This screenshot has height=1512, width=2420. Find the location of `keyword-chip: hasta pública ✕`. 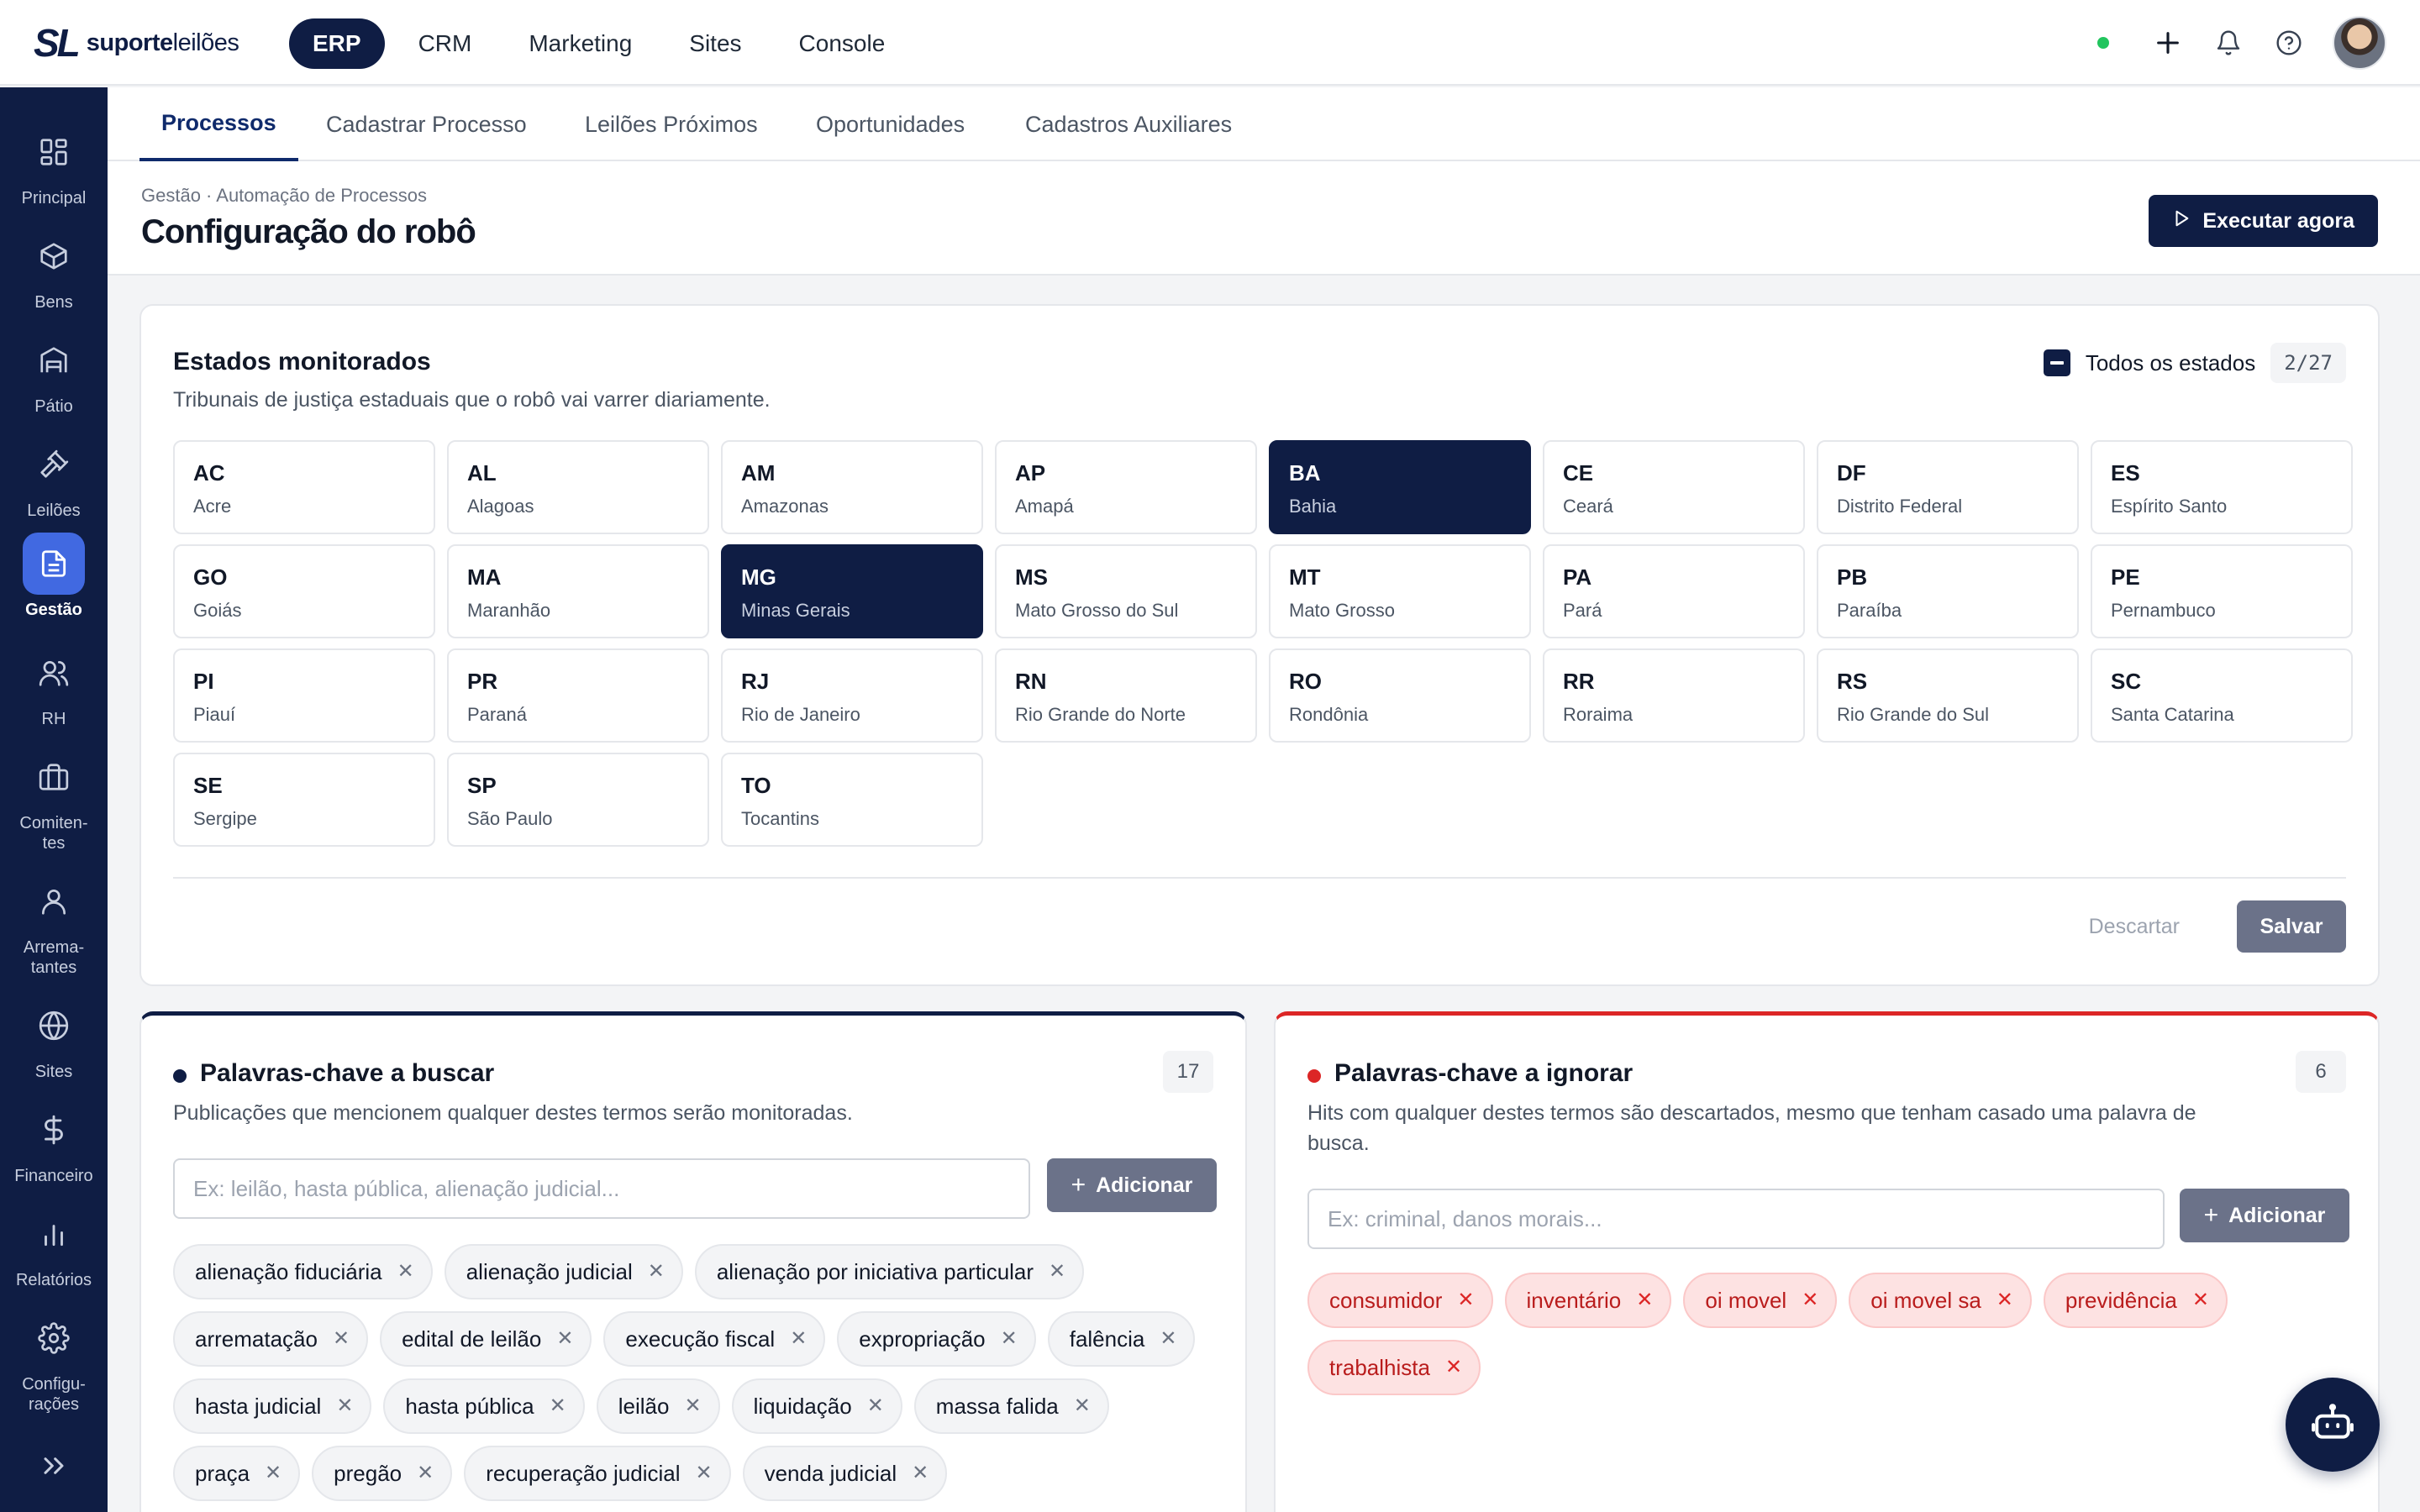

keyword-chip: hasta pública ✕ is located at coordinates (484, 1406).